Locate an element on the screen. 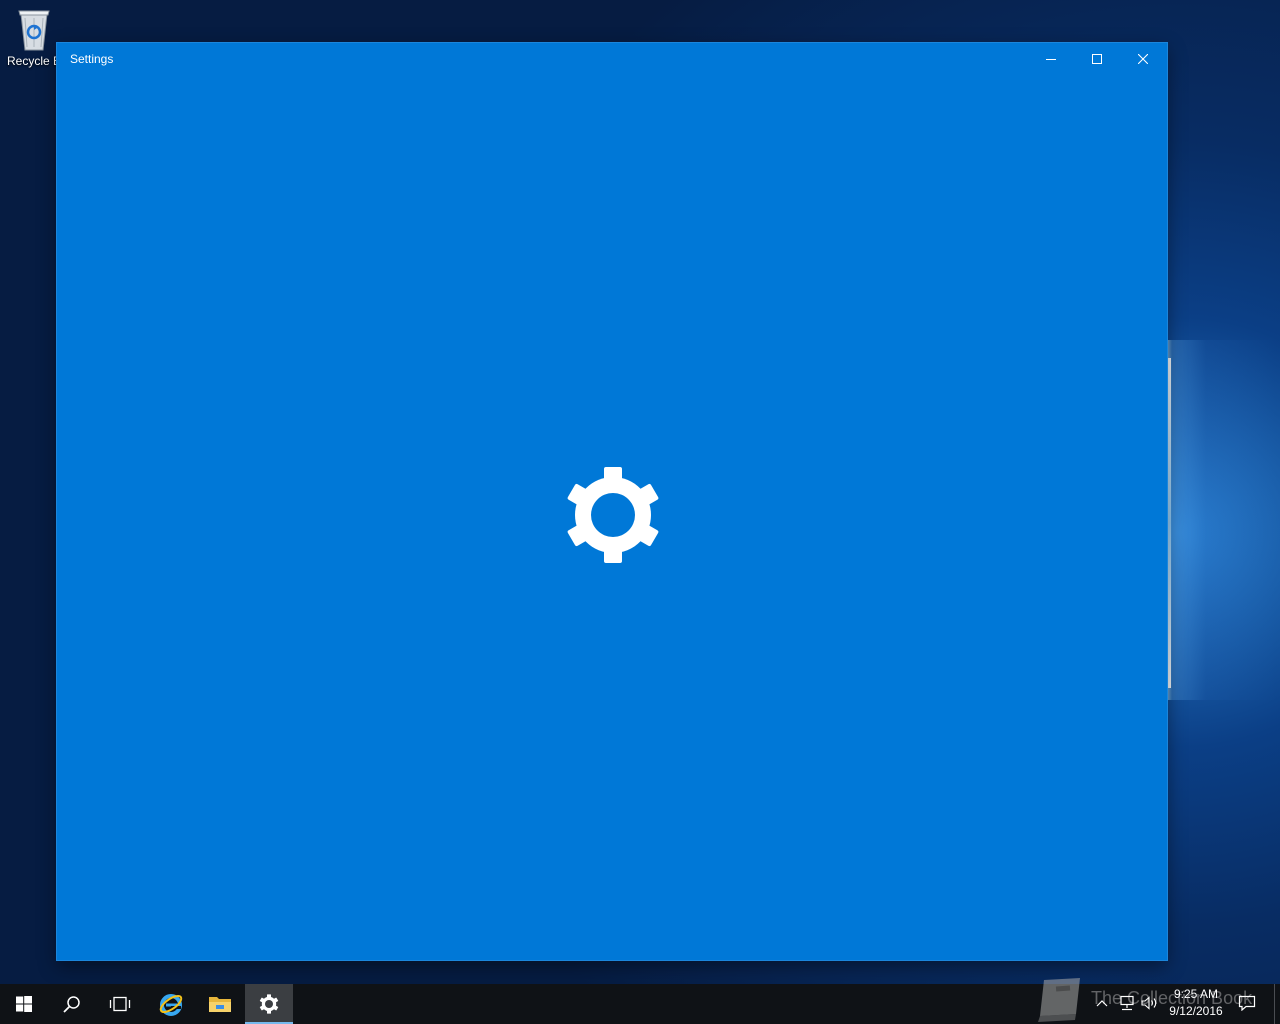 Image resolution: width=1280 pixels, height=1024 pixels. window-titlebar: Settings is located at coordinates (612, 58).